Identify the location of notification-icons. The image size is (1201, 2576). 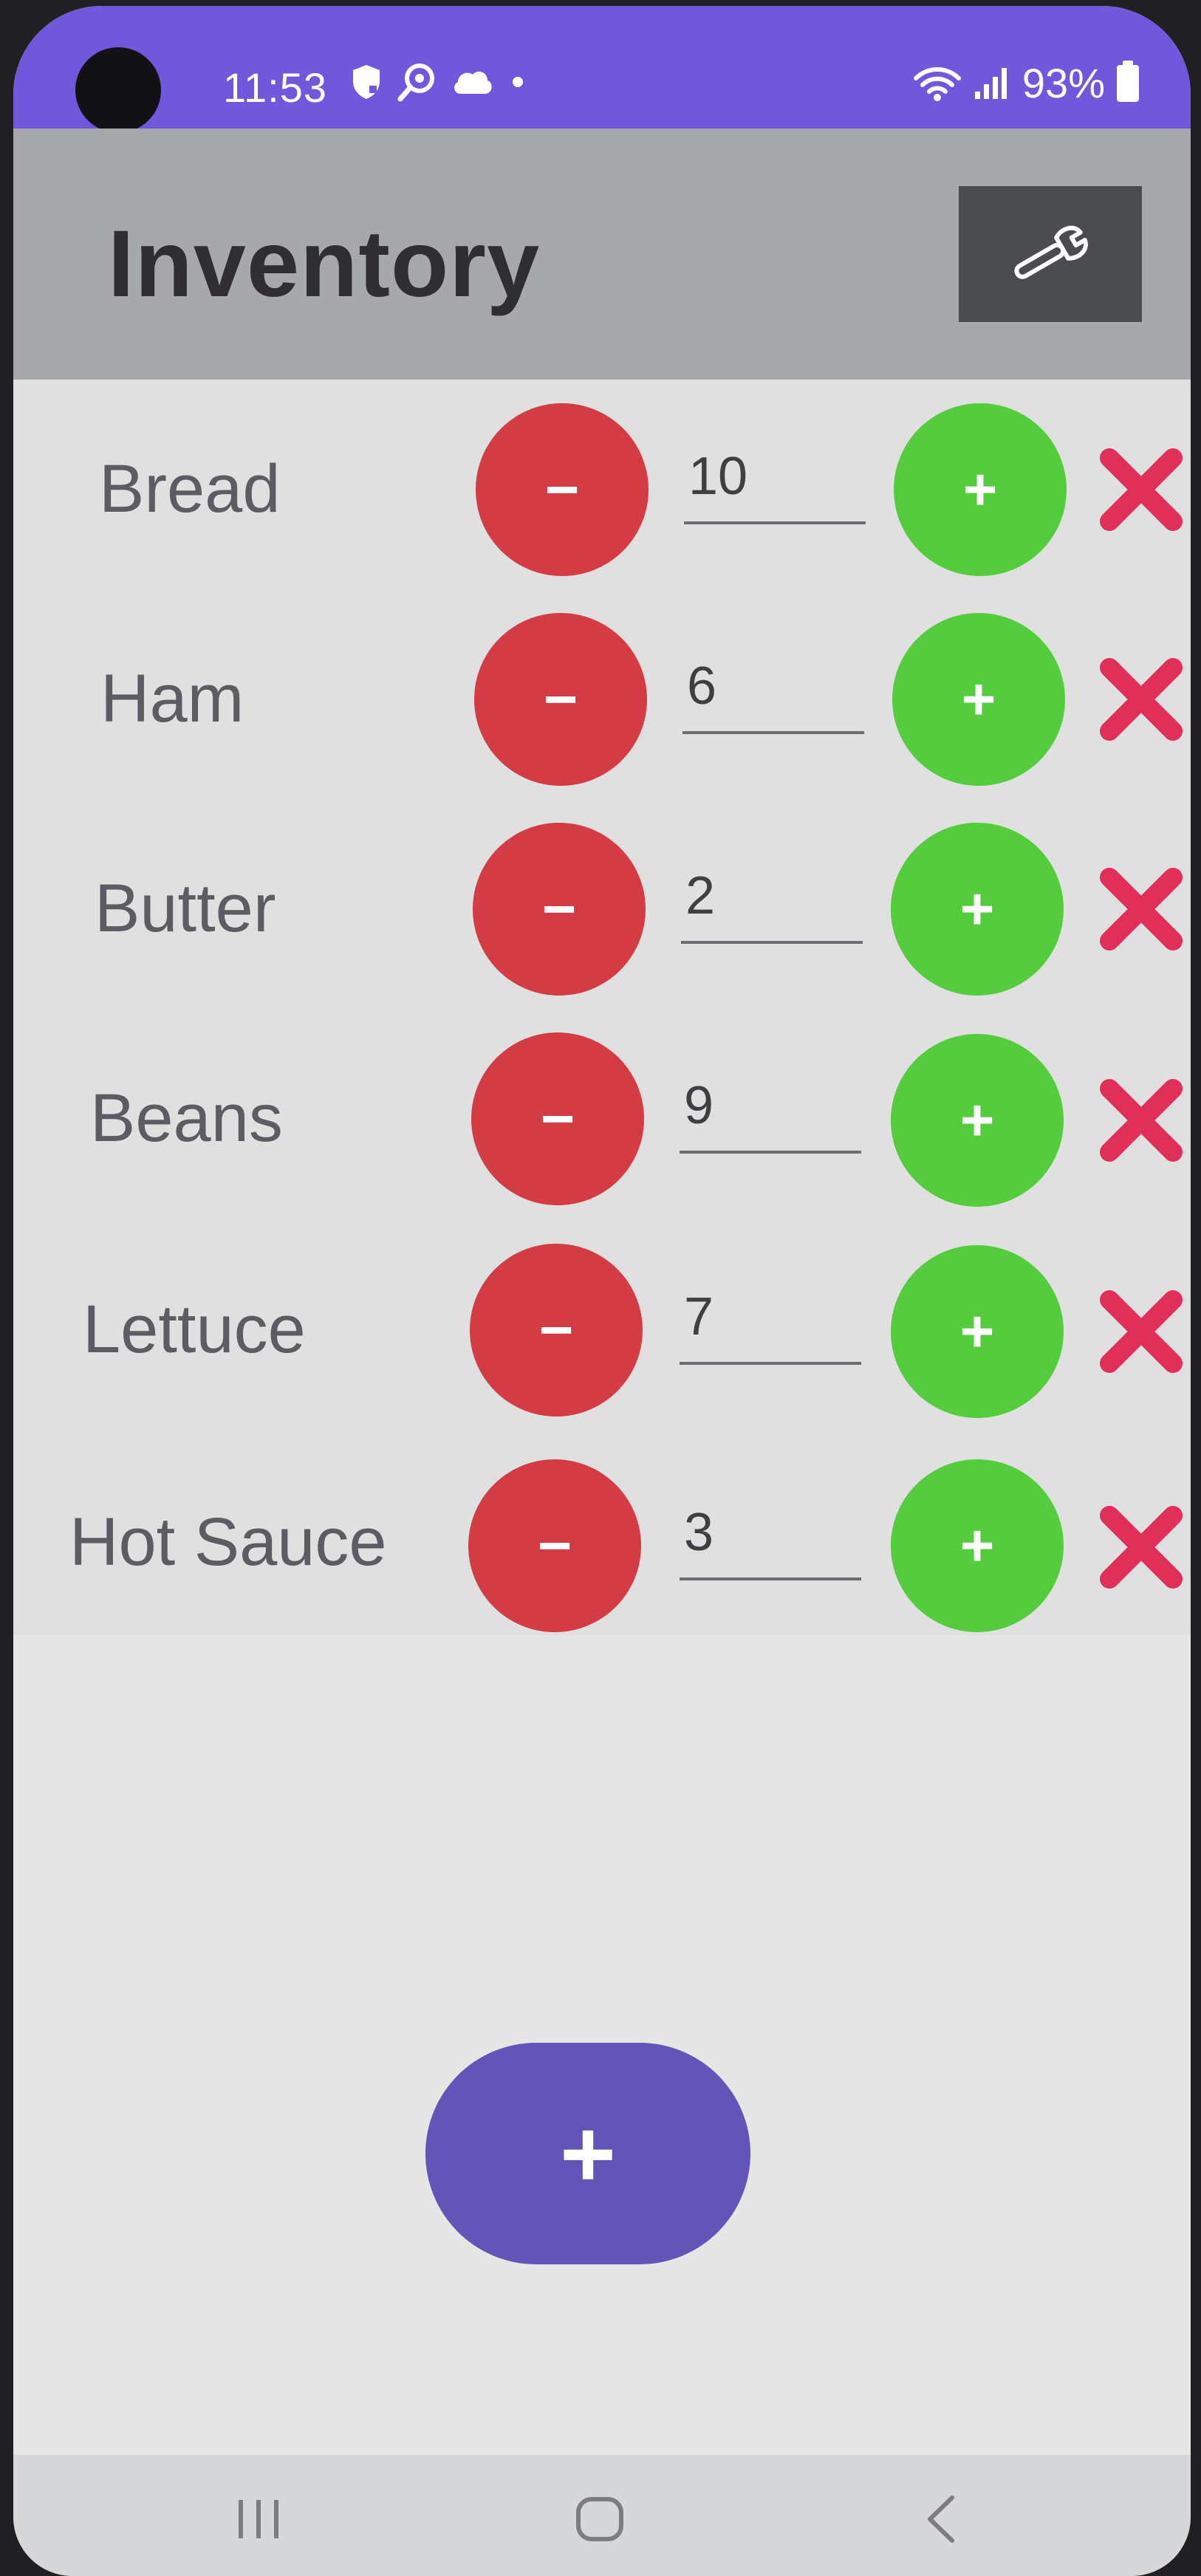
(439, 82).